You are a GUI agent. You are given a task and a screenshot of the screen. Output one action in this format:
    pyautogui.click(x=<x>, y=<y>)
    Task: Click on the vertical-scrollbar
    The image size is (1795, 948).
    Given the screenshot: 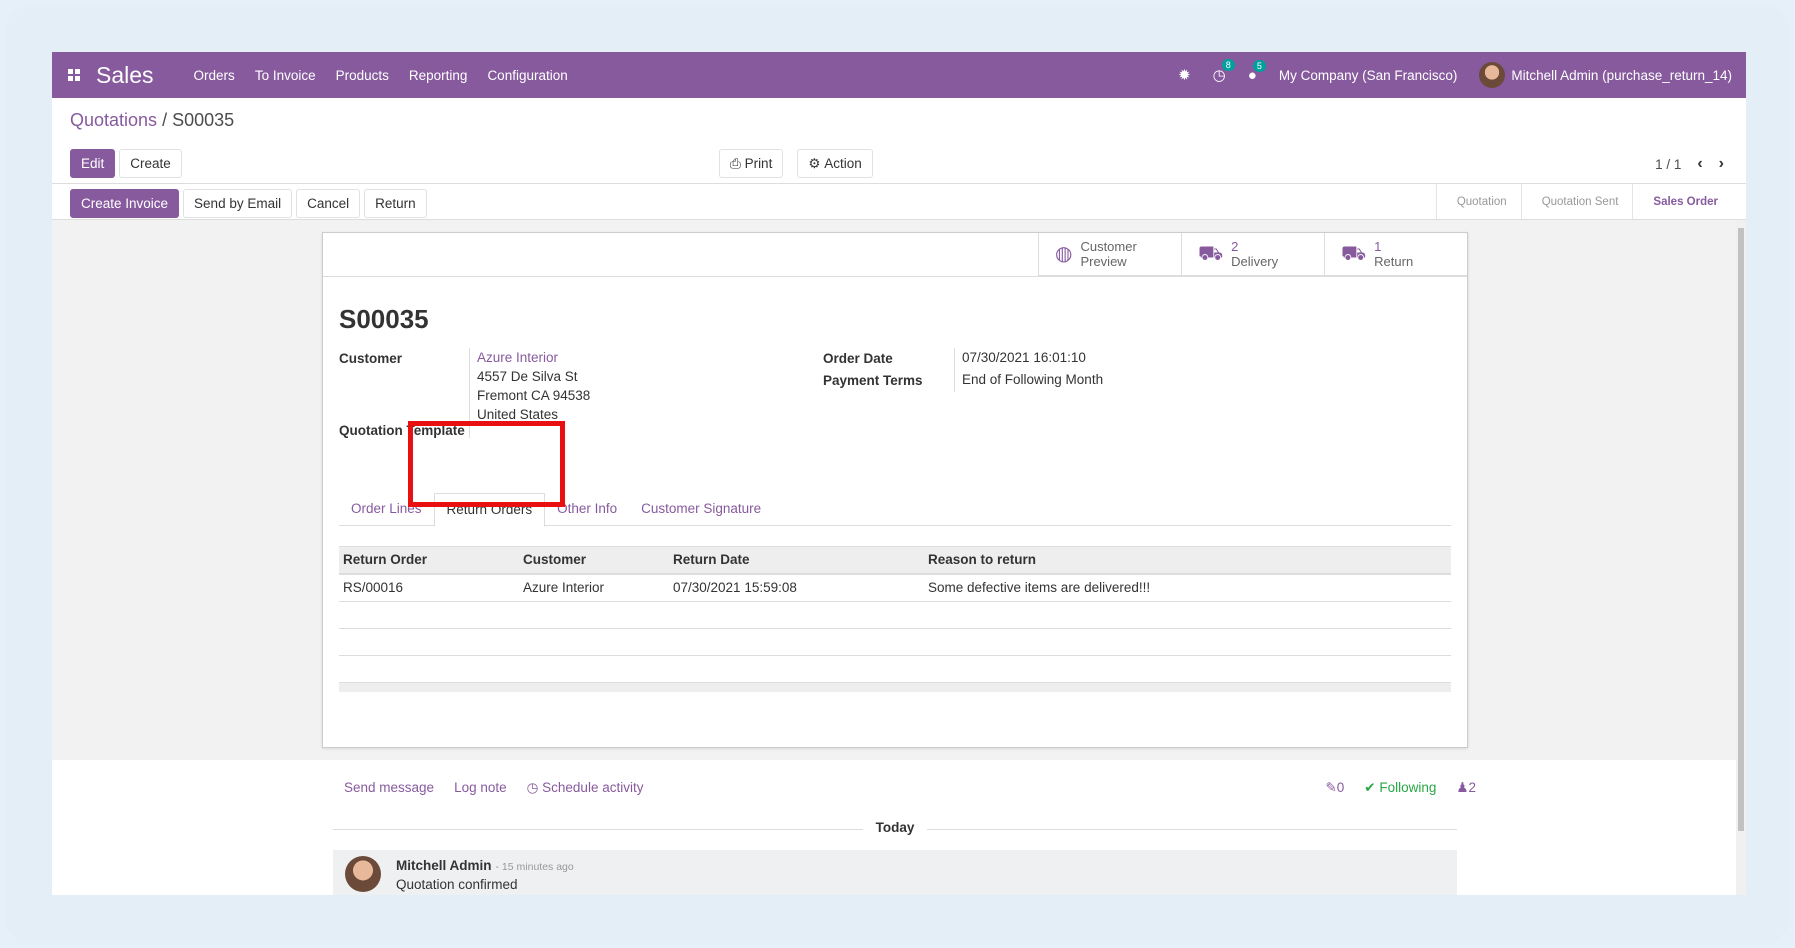 What is the action you would take?
    pyautogui.click(x=1741, y=557)
    